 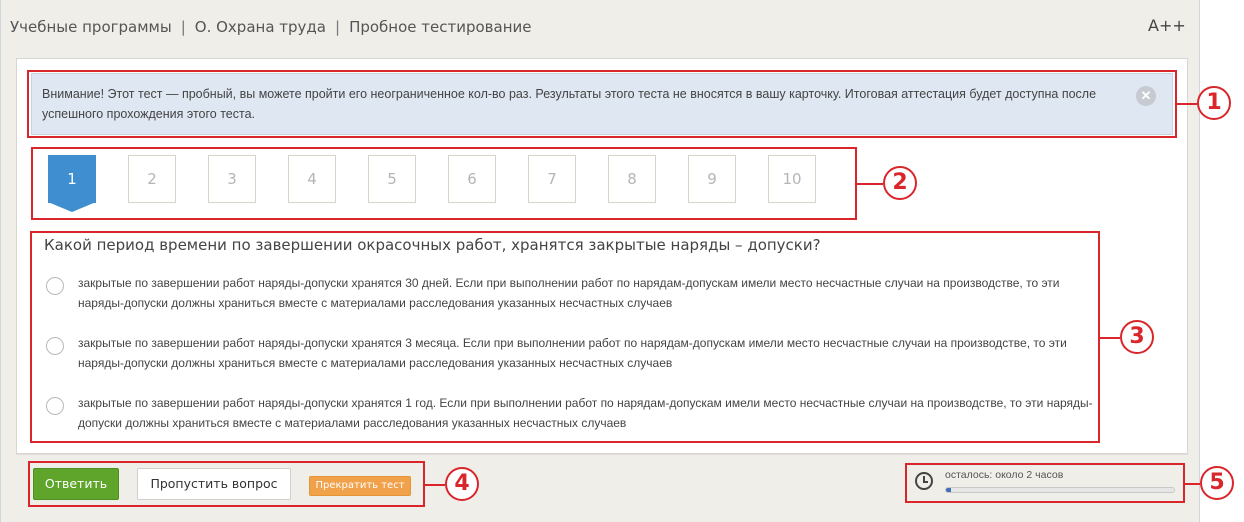 I want to click on callout-box-actions, so click(x=226, y=484).